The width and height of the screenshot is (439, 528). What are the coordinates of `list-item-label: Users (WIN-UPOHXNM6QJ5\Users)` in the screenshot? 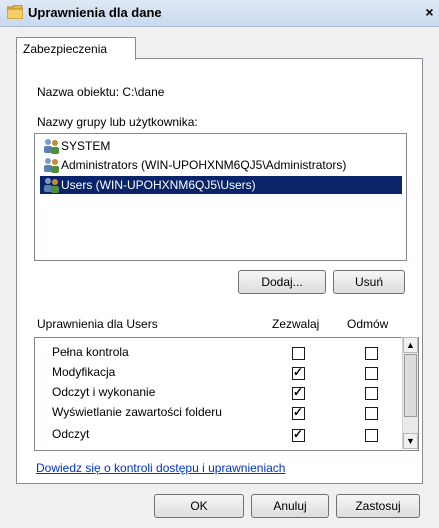 It's located at (158, 185).